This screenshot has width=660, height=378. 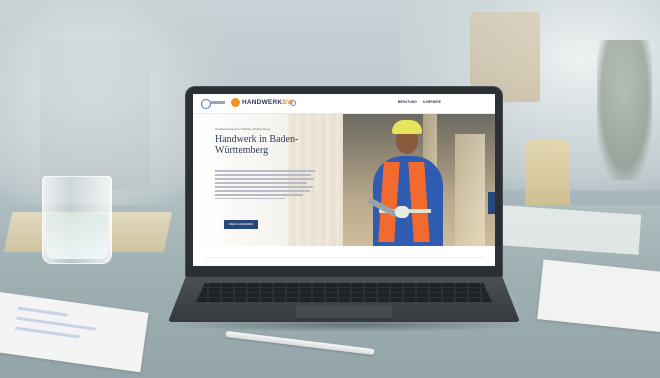 I want to click on divider, so click(x=345, y=257).